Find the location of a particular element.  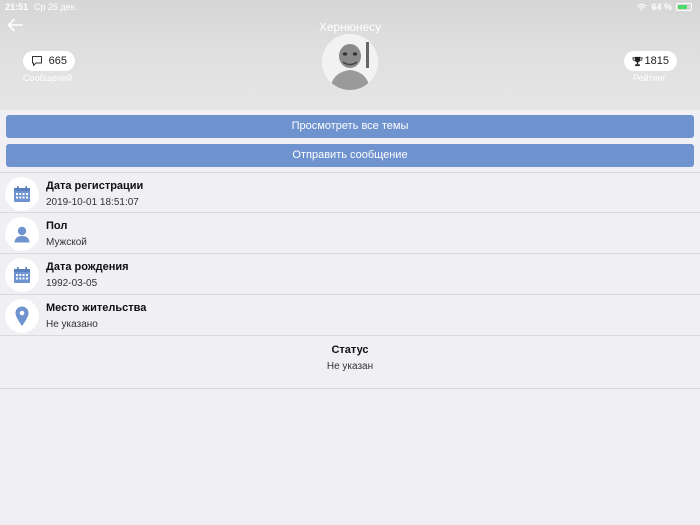

rating-count: 1815 is located at coordinates (656, 61).